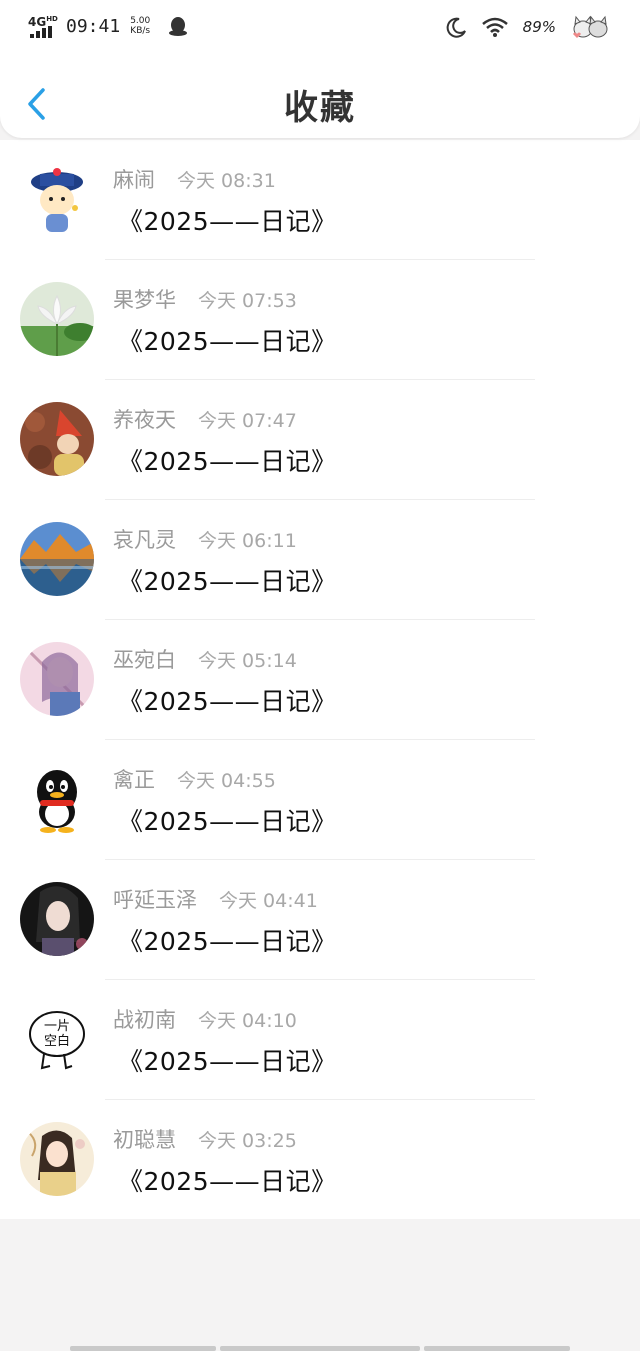 The width and height of the screenshot is (640, 1351). Describe the element at coordinates (539, 27) in the screenshot. I see `battery-level: 89%` at that location.